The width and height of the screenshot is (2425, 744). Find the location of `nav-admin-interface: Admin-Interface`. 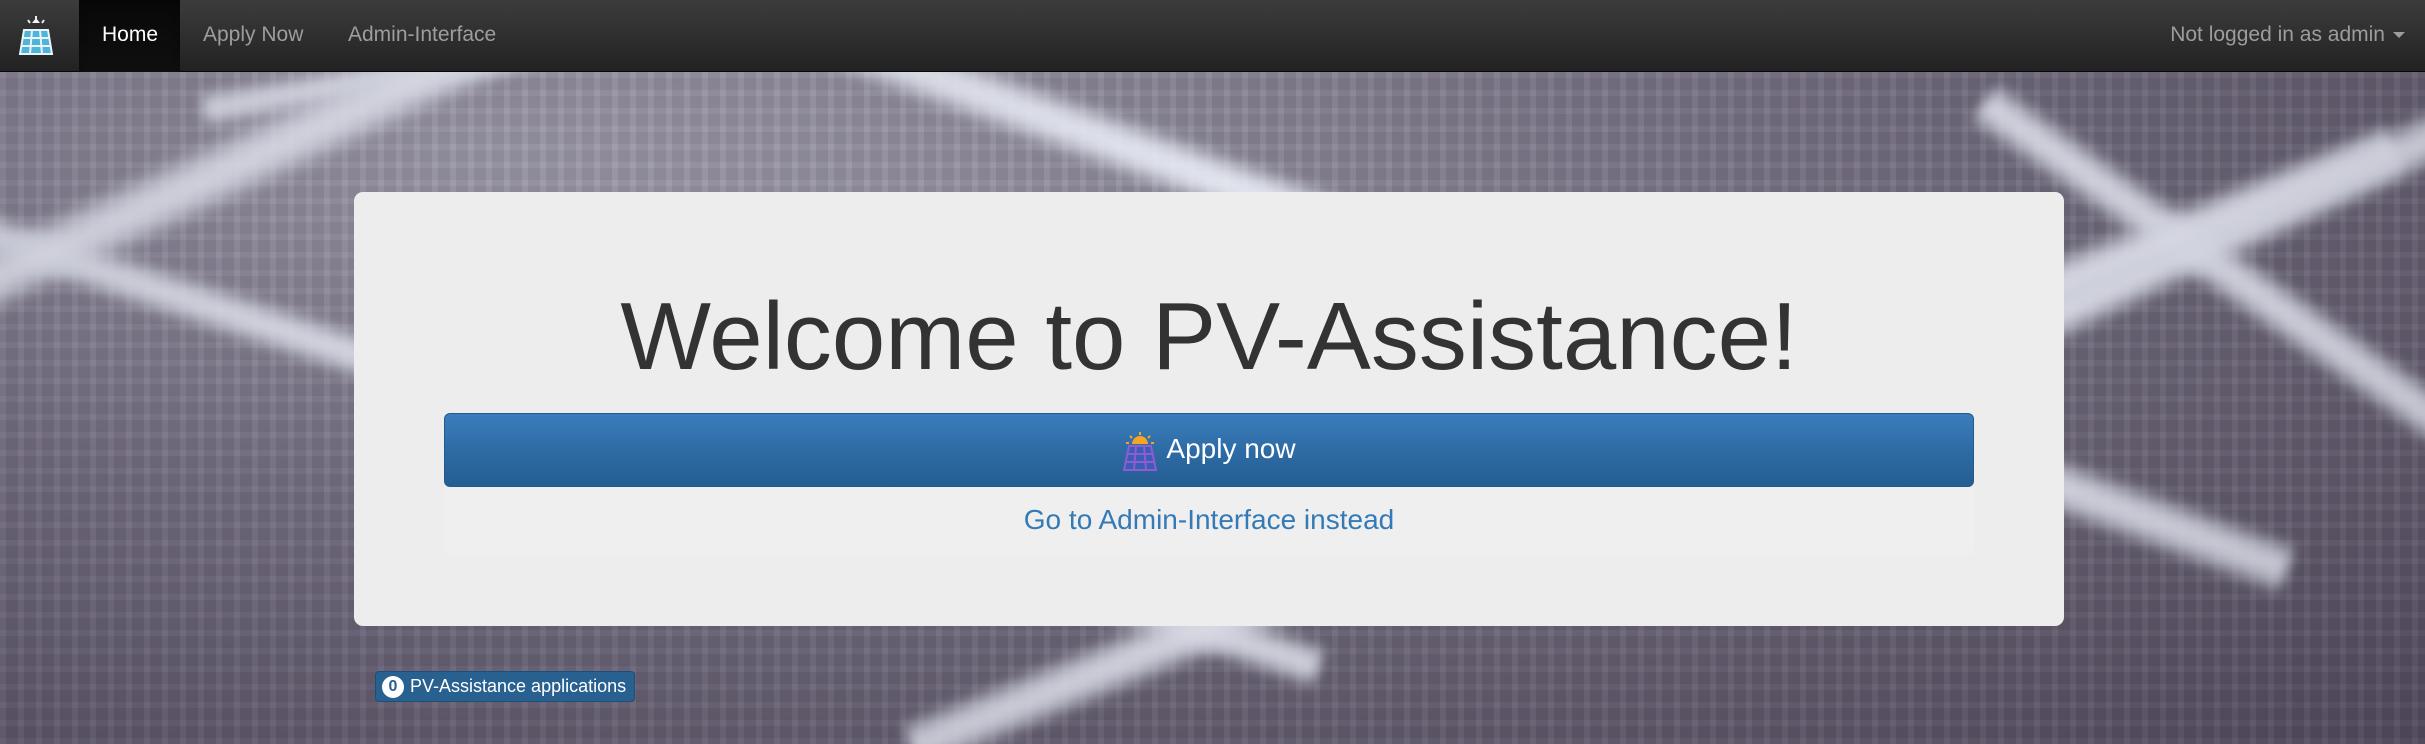

nav-admin-interface: Admin-Interface is located at coordinates (422, 36).